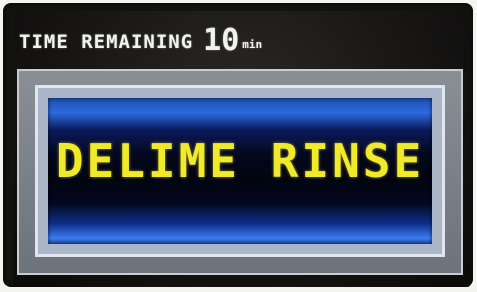 The image size is (477, 292). What do you see at coordinates (106, 42) in the screenshot?
I see `time-remaining-label: TIME REMAINING` at bounding box center [106, 42].